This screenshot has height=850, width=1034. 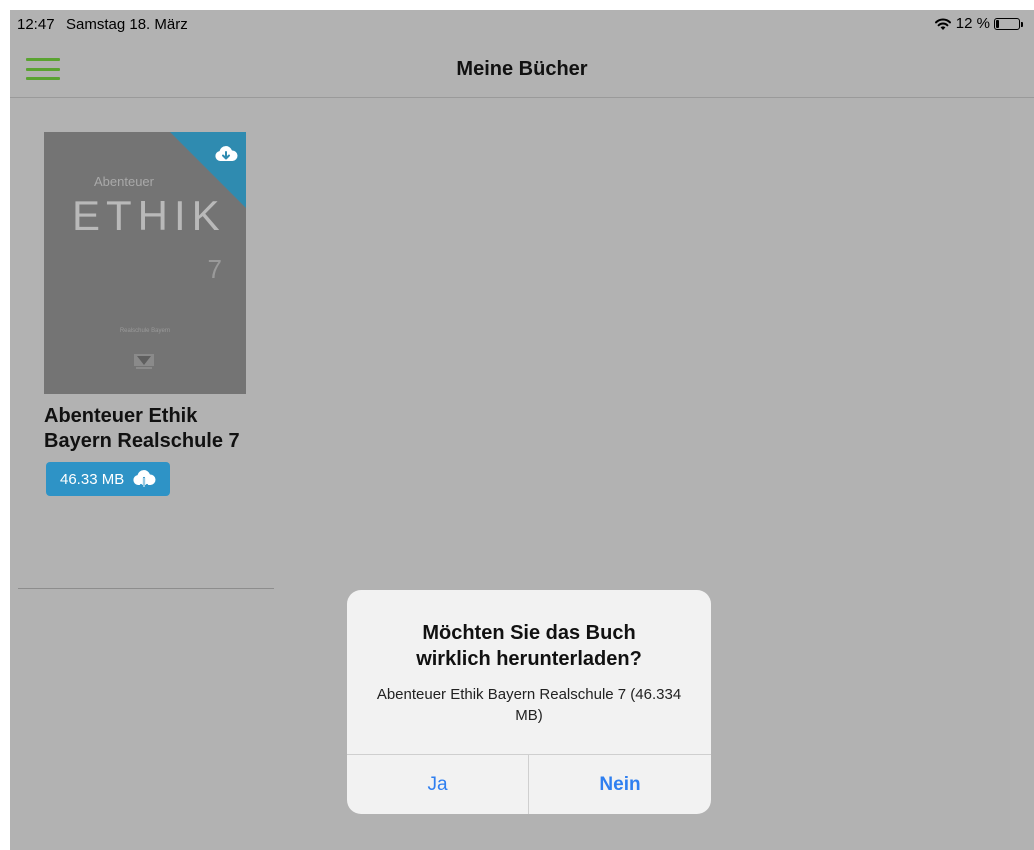 What do you see at coordinates (146, 588) in the screenshot?
I see `list-separator` at bounding box center [146, 588].